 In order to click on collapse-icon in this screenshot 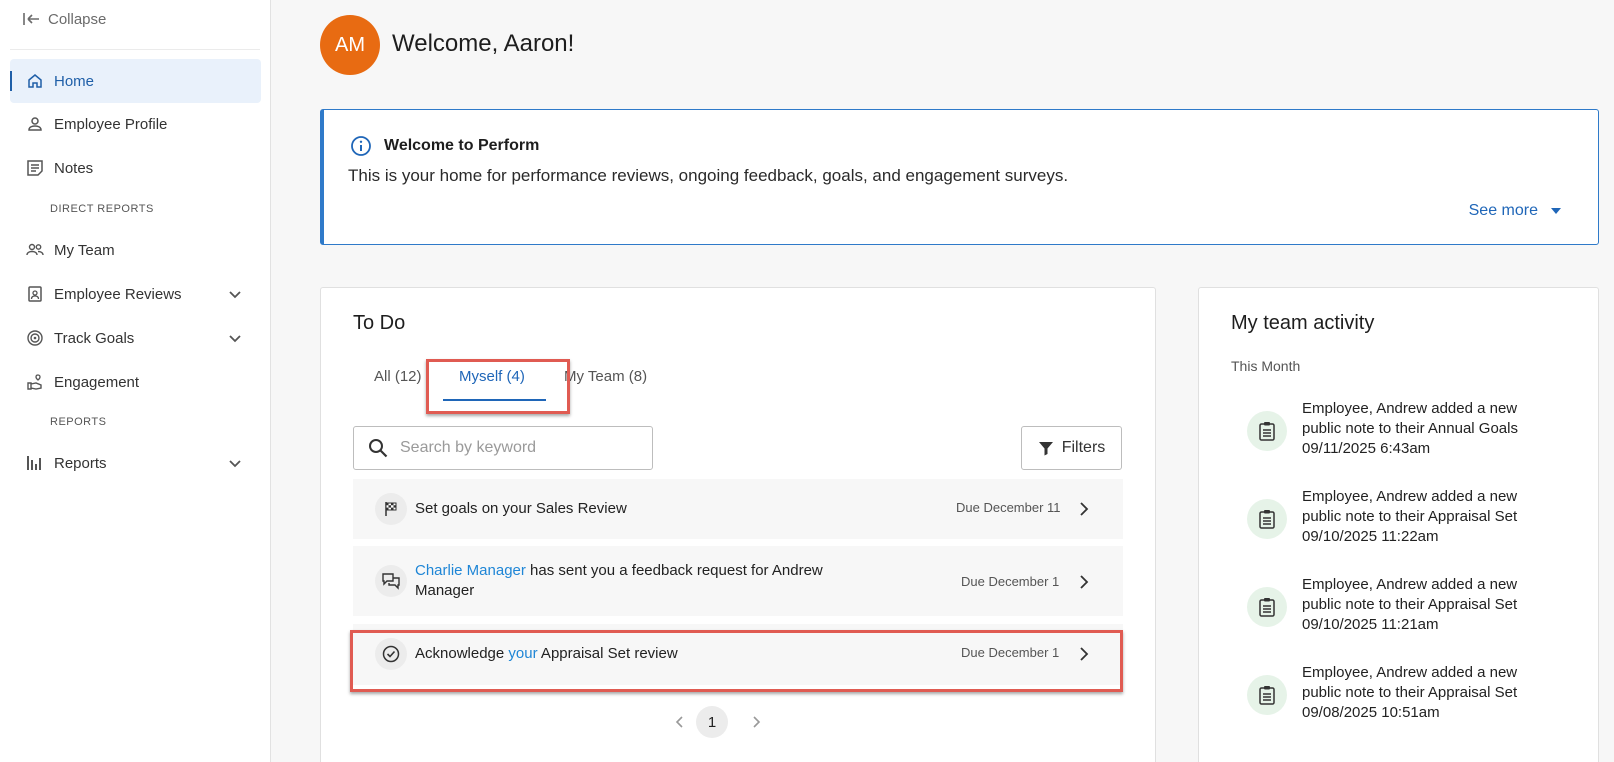, I will do `click(31, 19)`.